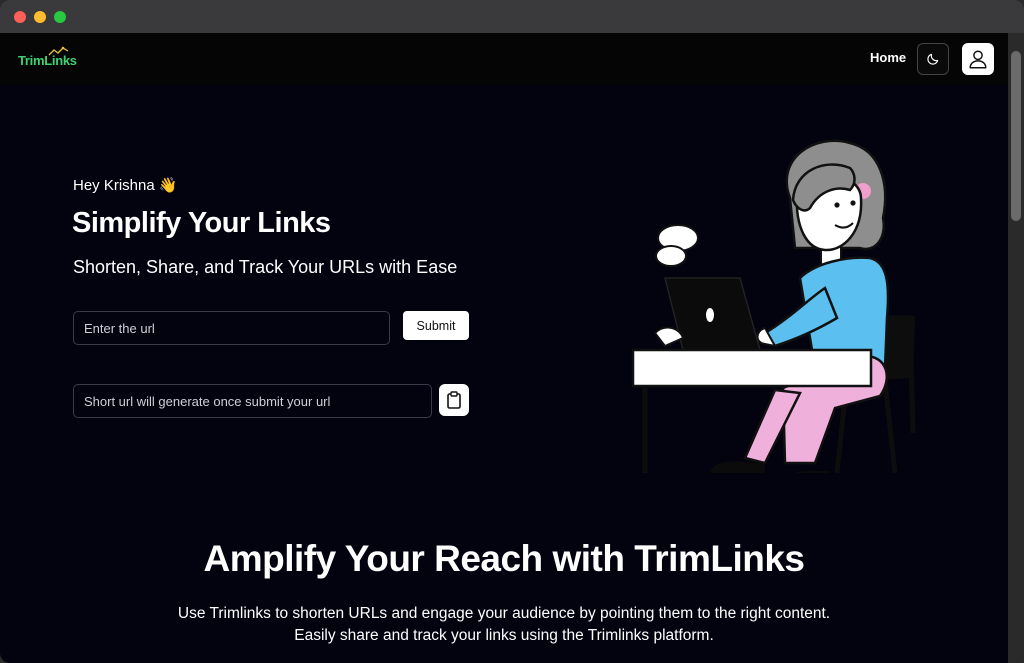 This screenshot has height=663, width=1024. I want to click on navbar: TrimLinks Home, so click(504, 59).